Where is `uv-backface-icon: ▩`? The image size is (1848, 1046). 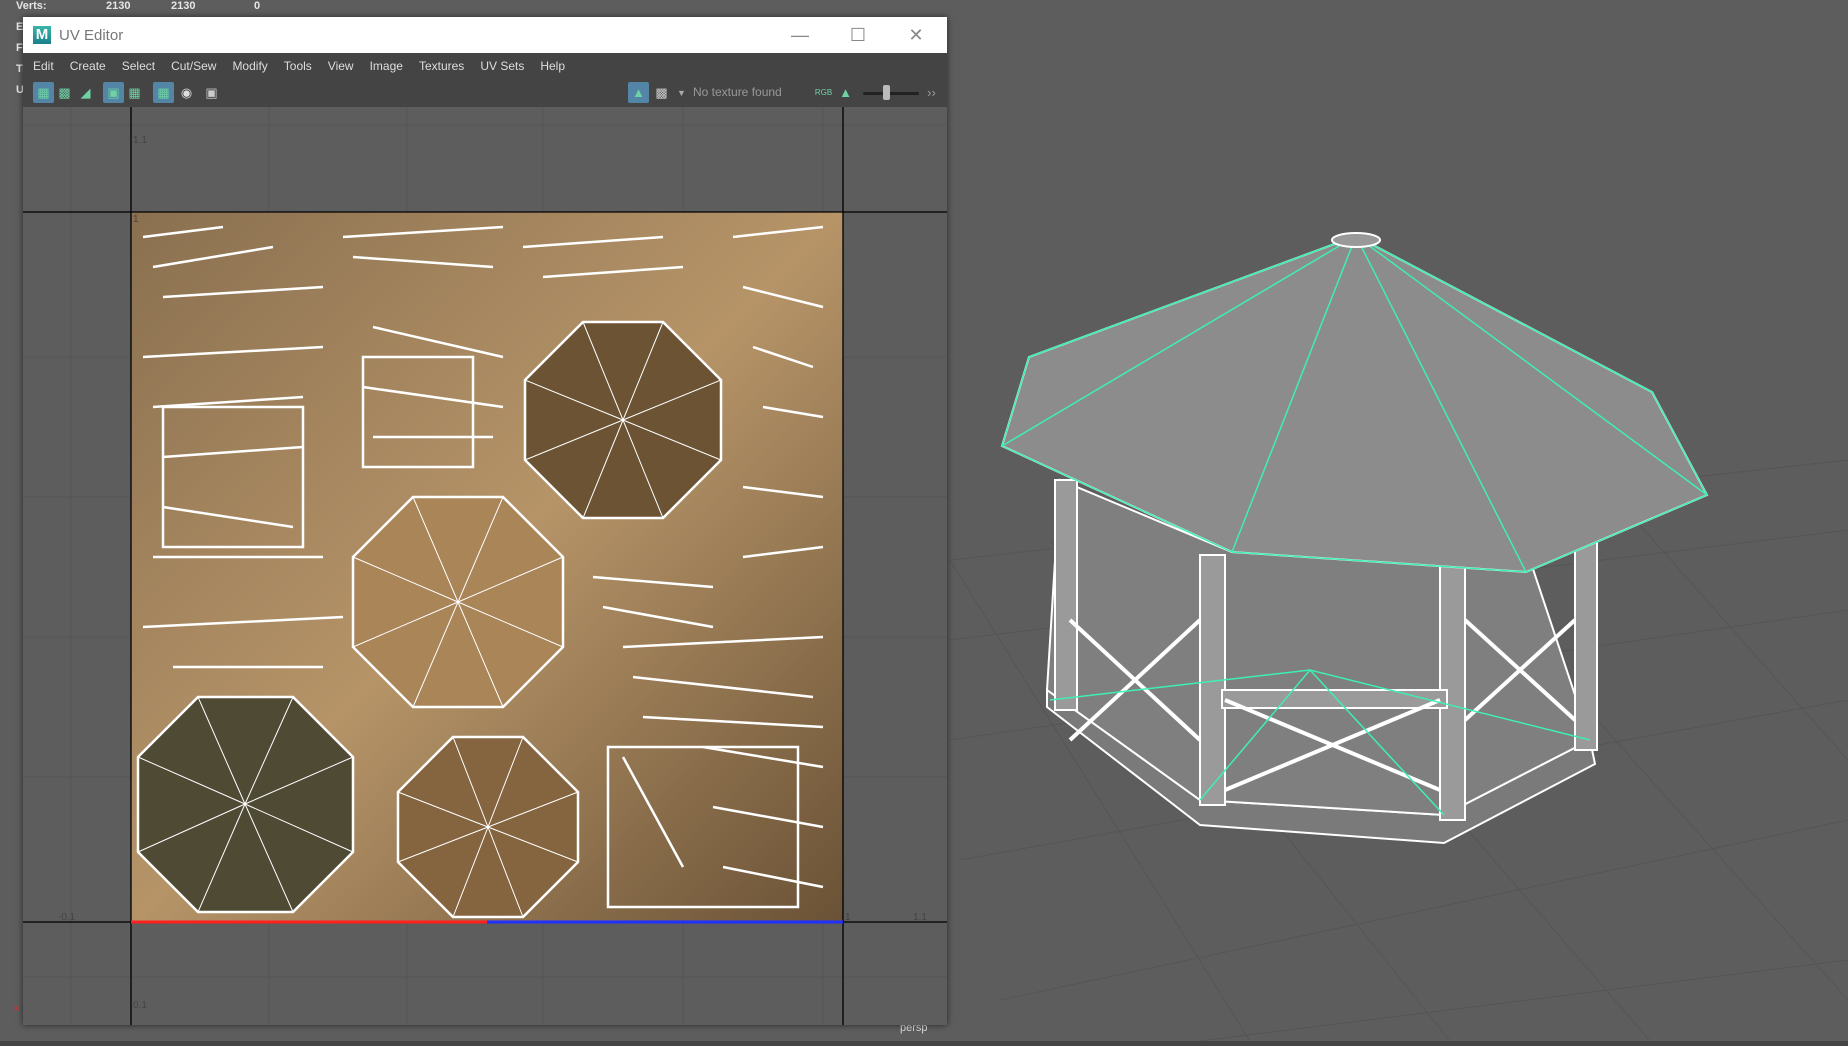 uv-backface-icon: ▩ is located at coordinates (64, 92).